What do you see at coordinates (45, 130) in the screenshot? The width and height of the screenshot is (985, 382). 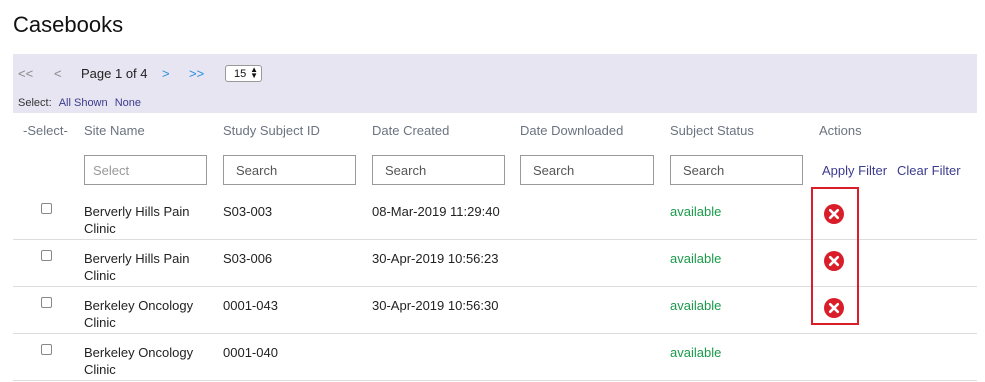 I see `column-header-select: -Select-` at bounding box center [45, 130].